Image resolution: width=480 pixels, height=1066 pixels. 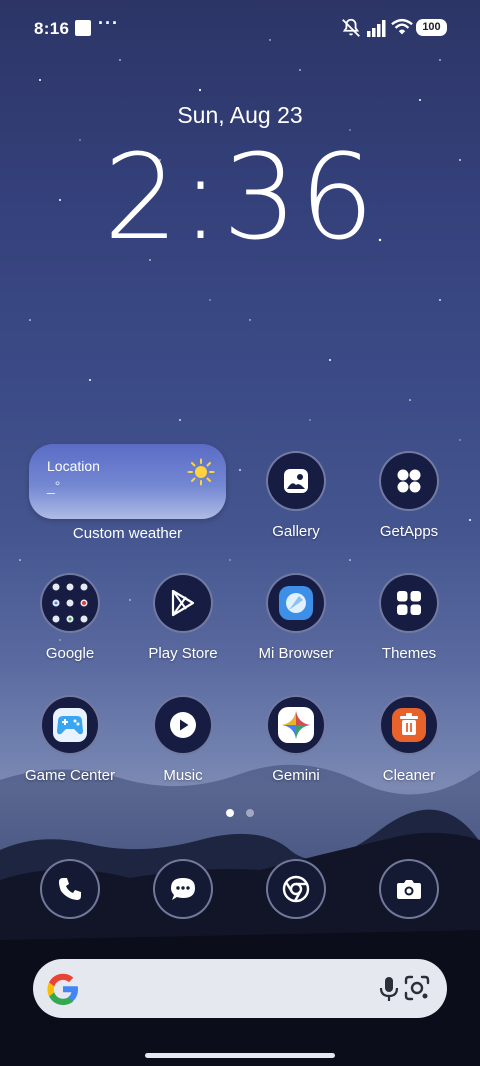 What do you see at coordinates (296, 725) in the screenshot?
I see `gemini-icon` at bounding box center [296, 725].